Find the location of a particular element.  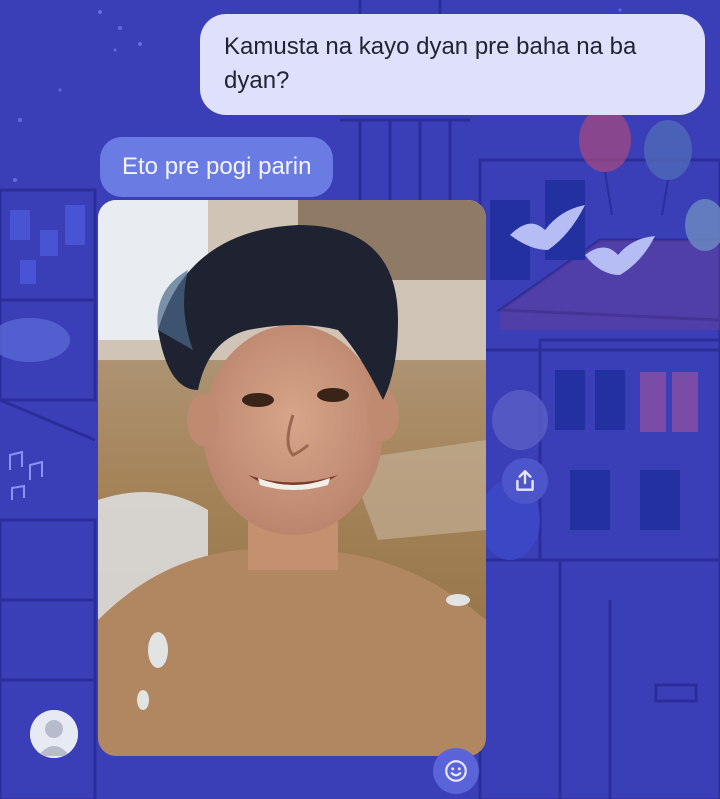

share-button is located at coordinates (525, 481).